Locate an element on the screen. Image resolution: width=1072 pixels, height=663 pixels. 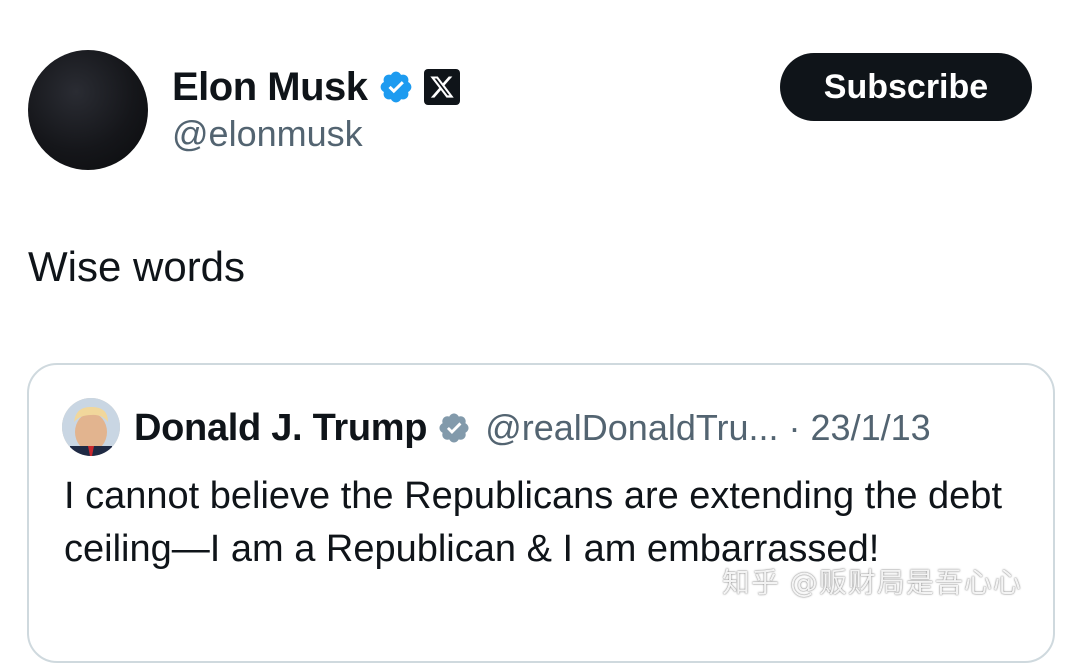
watermark-text: 知乎 @贩财局是吾心心 is located at coordinates (872, 582).